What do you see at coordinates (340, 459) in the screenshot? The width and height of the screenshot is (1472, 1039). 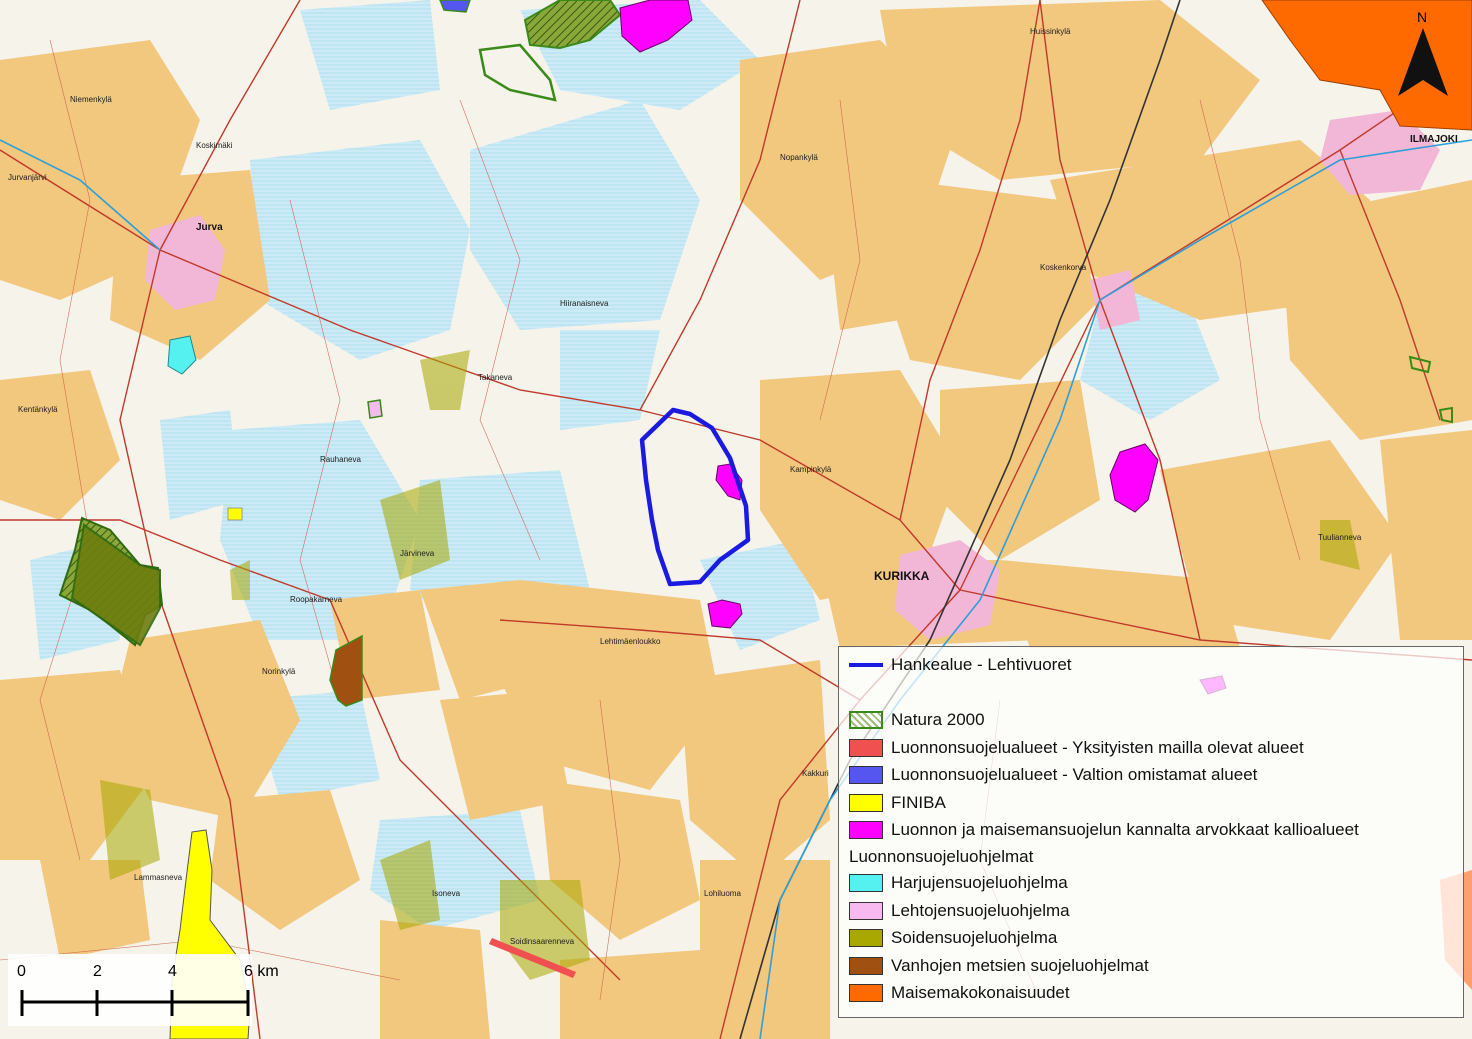 I see `label-rauhaneva: Rauhaneva` at bounding box center [340, 459].